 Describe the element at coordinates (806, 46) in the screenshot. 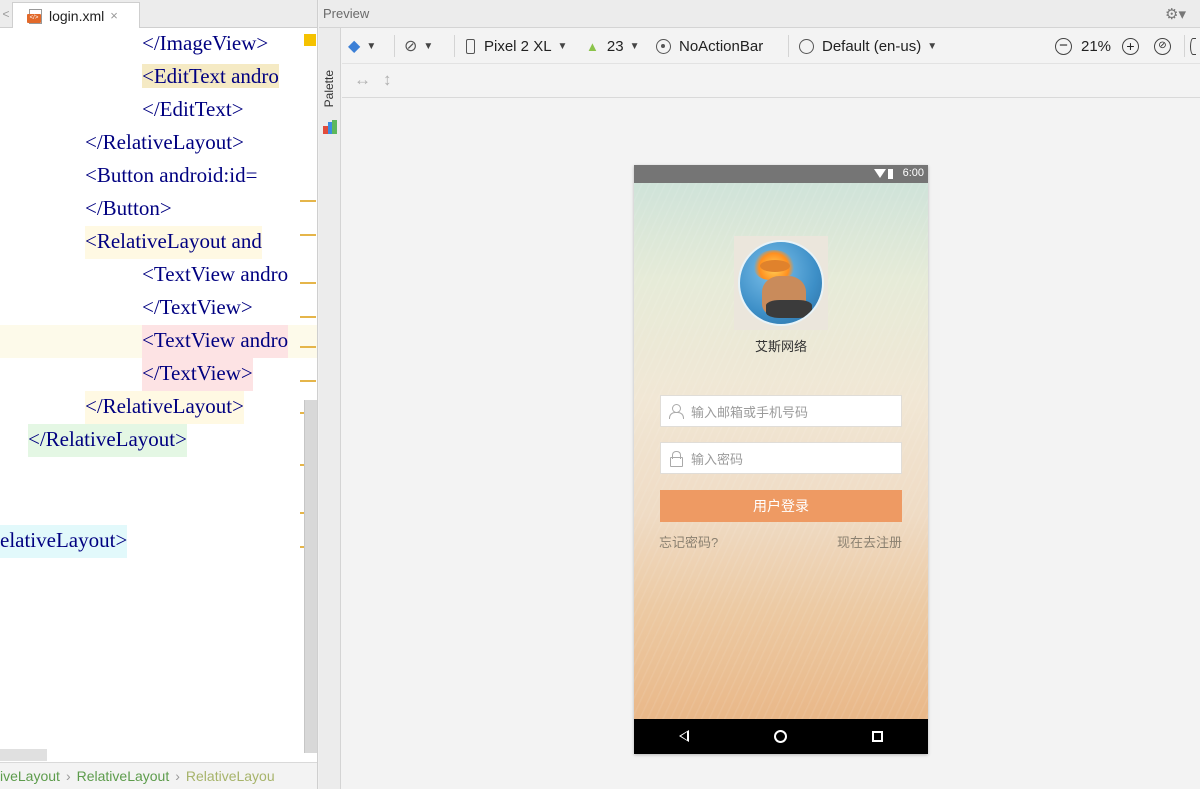

I see `globe-icon` at that location.